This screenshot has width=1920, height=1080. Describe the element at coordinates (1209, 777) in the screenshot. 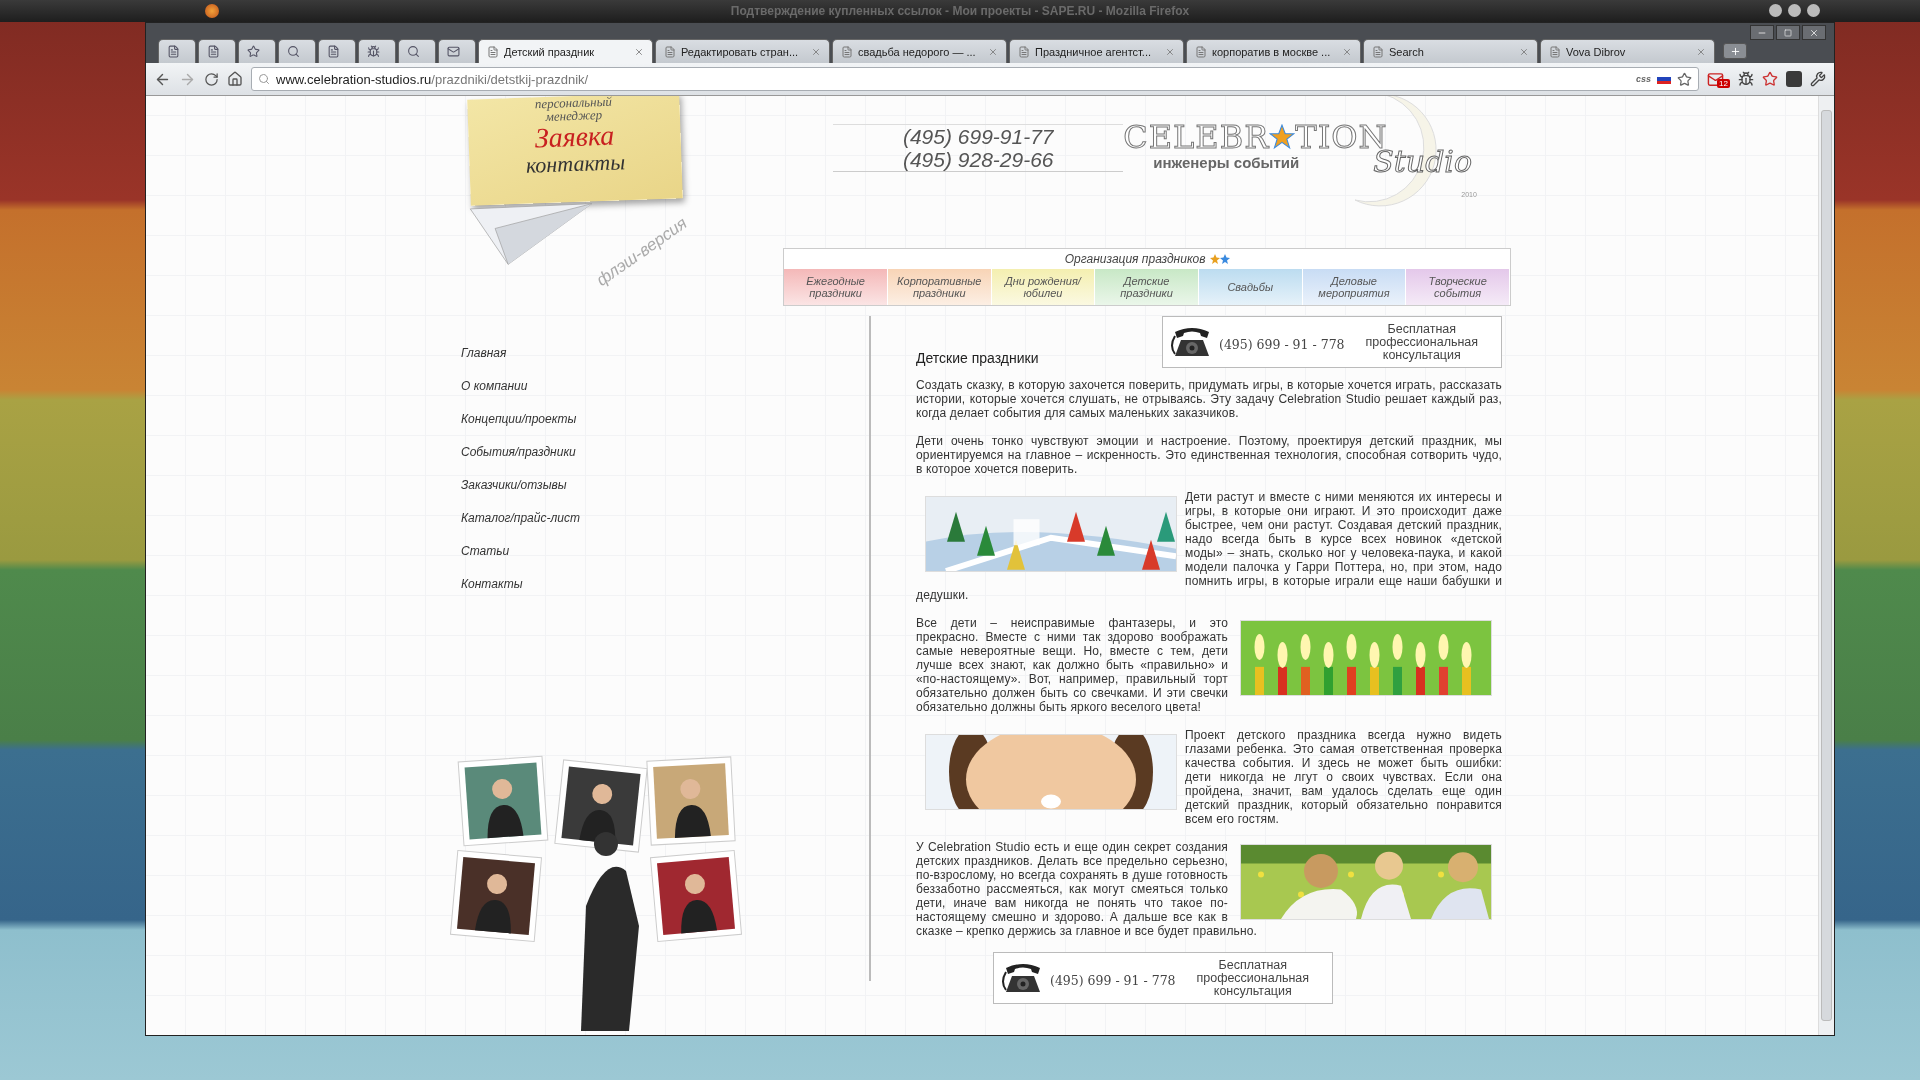

I see `paragraph: Проект детского праздника всегда нужно видеть глазами ребенка. Это самая ответственная проверка качества события. И здесь не может быть ошибки: дети никогда не лгут о своих чувствах. Если она пройдена, значит, вам удалось сделать еще один детский праздник, который обязательно понравится всем его гостям.` at that location.